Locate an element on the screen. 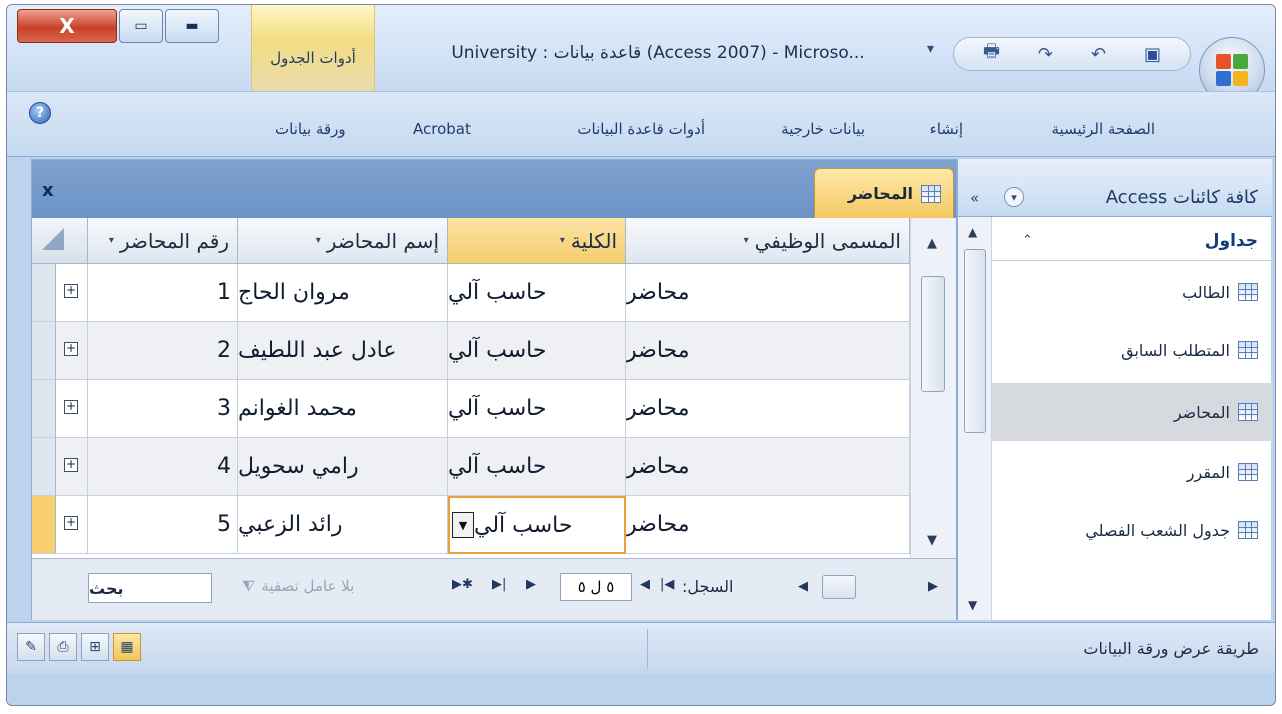 This screenshot has height=714, width=1282. undo-icon: ↶ is located at coordinates (1098, 54).